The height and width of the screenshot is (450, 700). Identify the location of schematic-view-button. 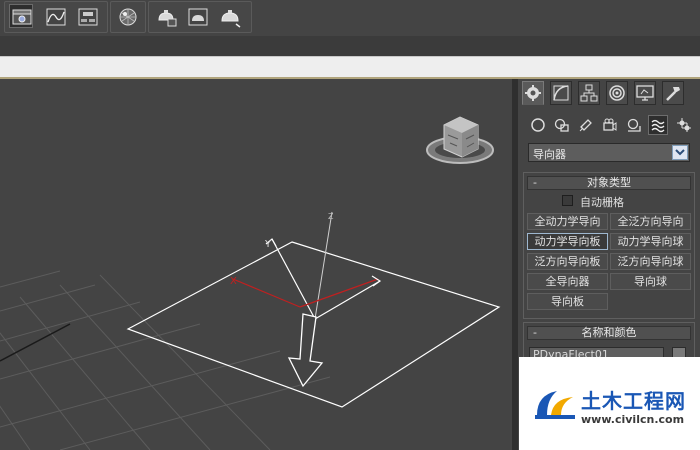
(87, 16).